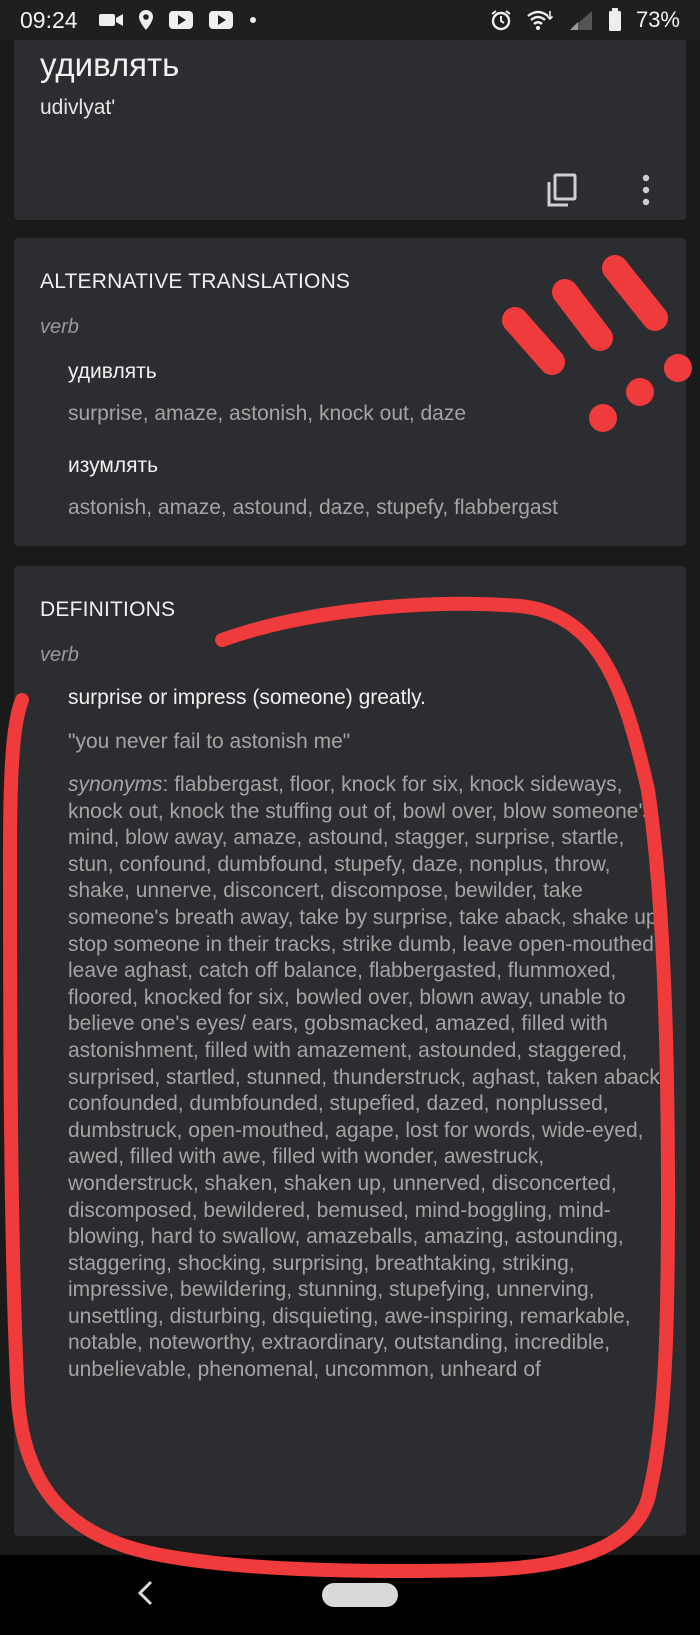 The width and height of the screenshot is (700, 1635). What do you see at coordinates (253, 20) in the screenshot?
I see `dot-icon` at bounding box center [253, 20].